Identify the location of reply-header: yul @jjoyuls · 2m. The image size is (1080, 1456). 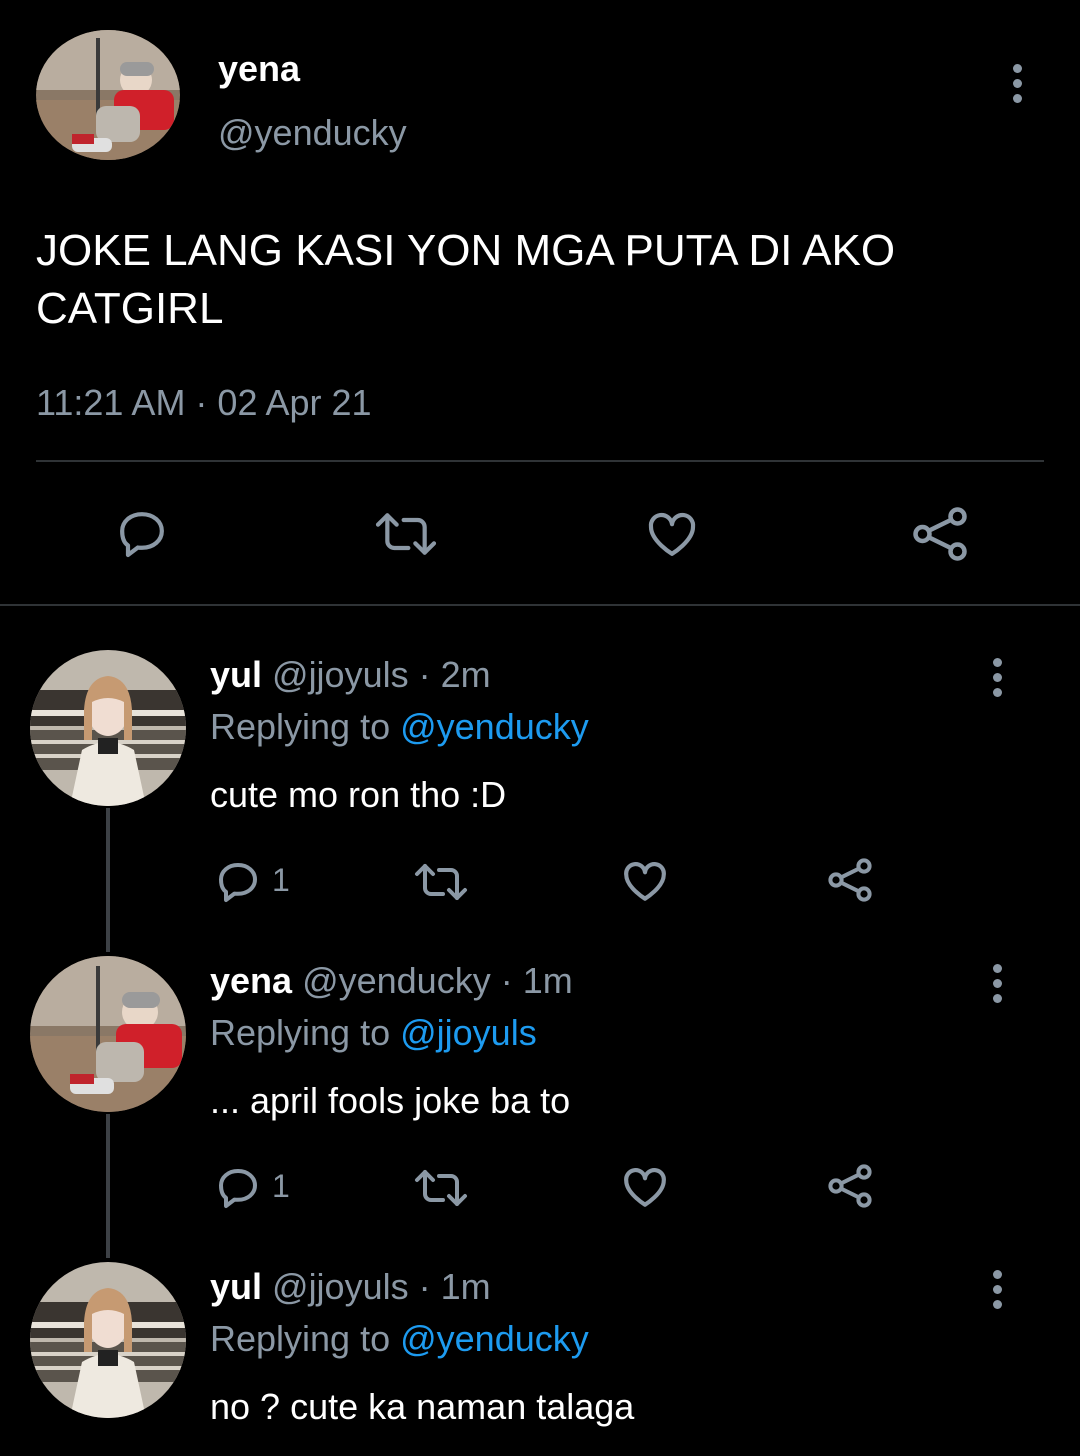
(350, 675).